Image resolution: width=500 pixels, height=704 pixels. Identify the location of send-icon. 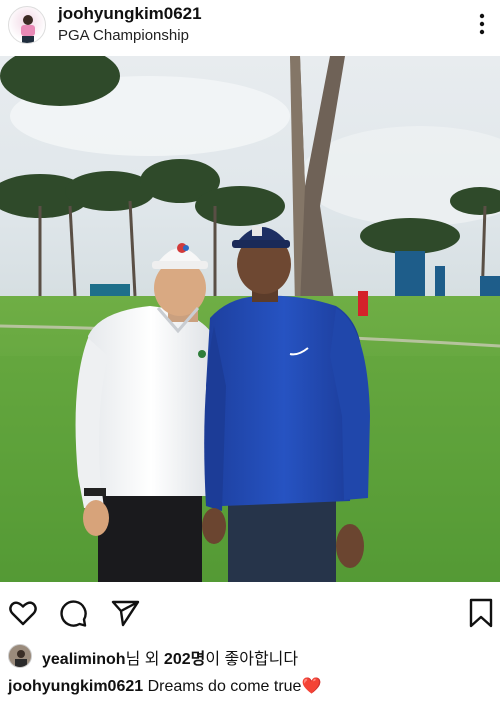
(125, 616).